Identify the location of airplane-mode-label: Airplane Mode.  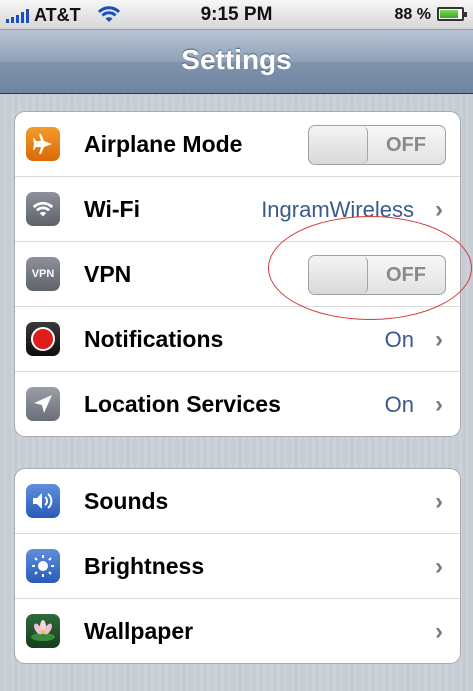
(163, 144).